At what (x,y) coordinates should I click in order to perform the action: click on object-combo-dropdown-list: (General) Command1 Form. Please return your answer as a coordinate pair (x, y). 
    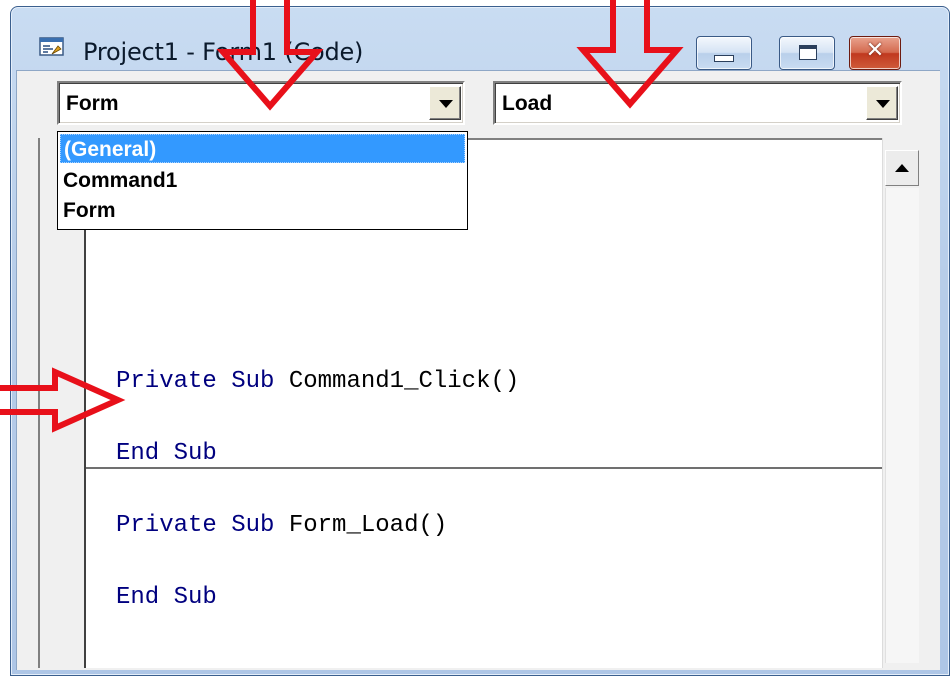
    Looking at the image, I should click on (262, 180).